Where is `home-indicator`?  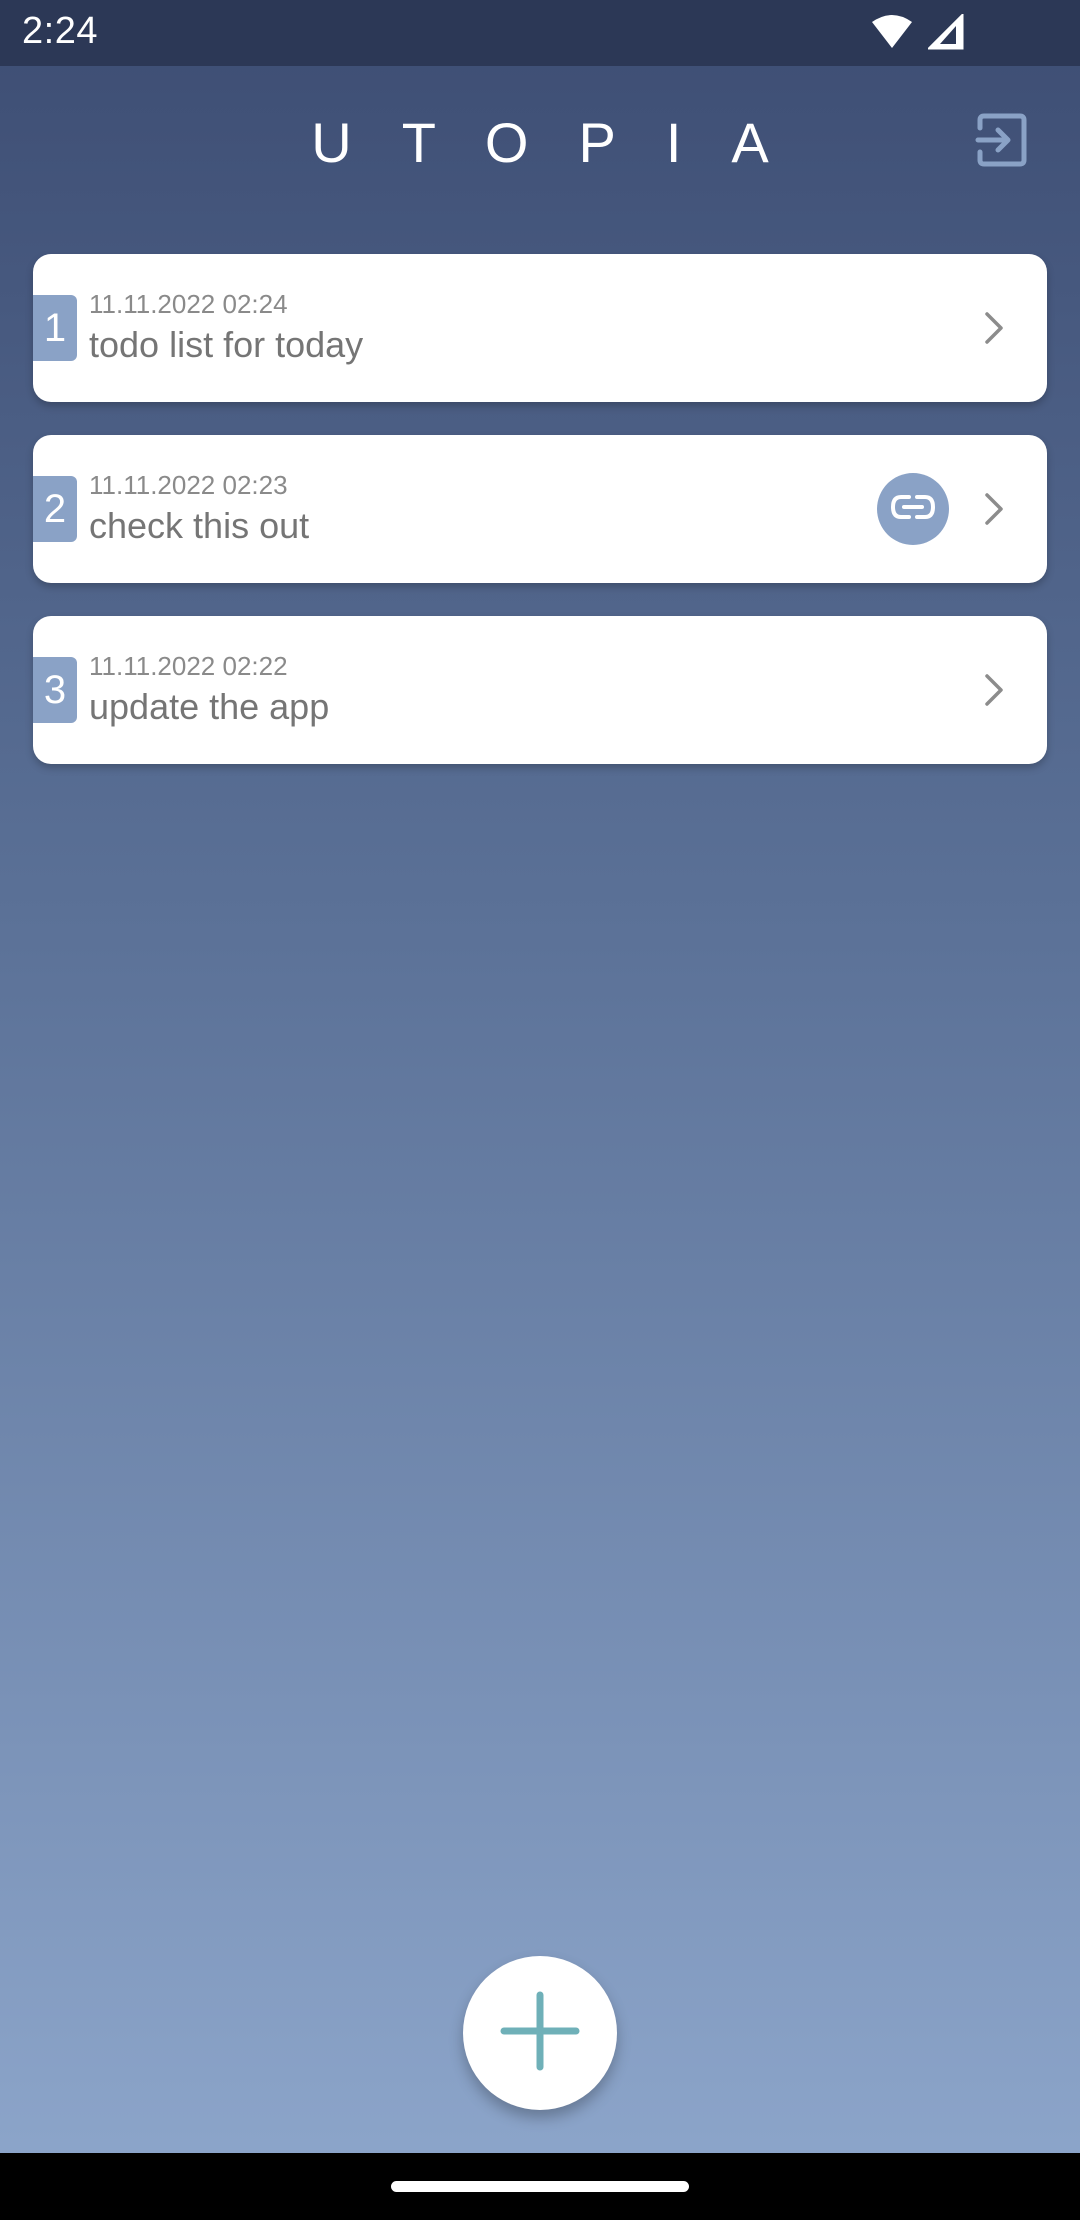 home-indicator is located at coordinates (540, 2186).